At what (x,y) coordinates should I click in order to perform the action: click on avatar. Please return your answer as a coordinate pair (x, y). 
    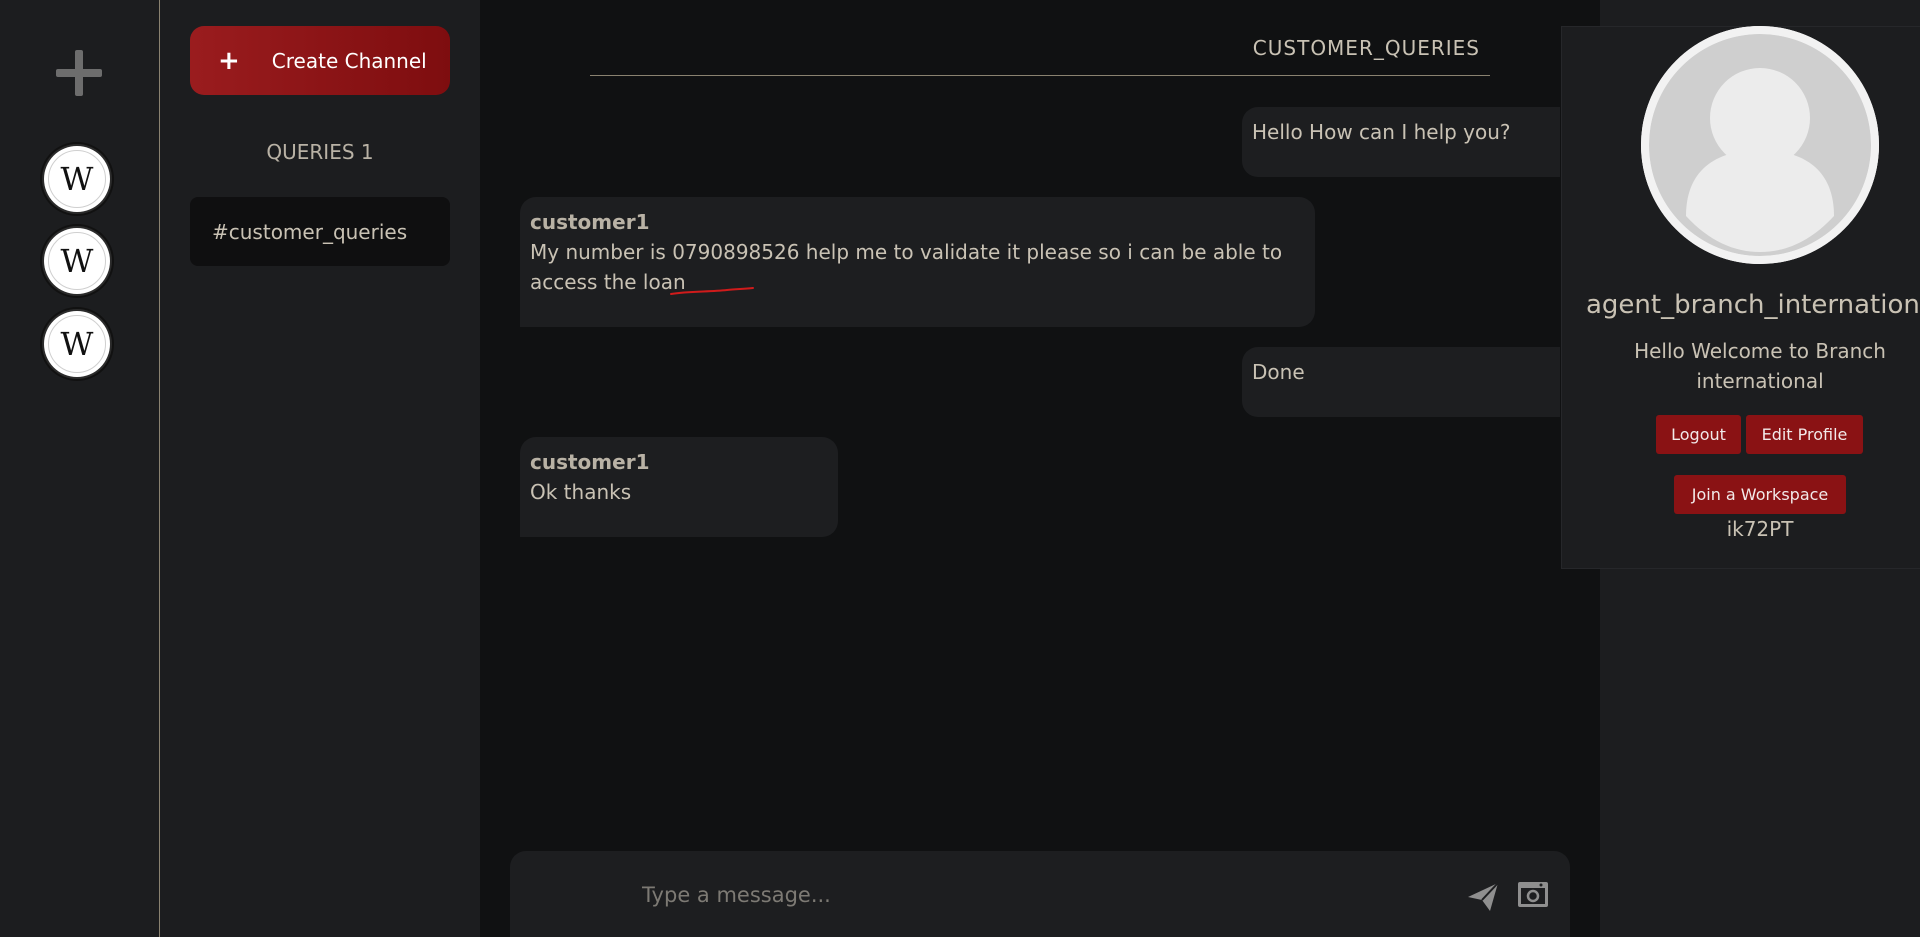
    Looking at the image, I should click on (1760, 145).